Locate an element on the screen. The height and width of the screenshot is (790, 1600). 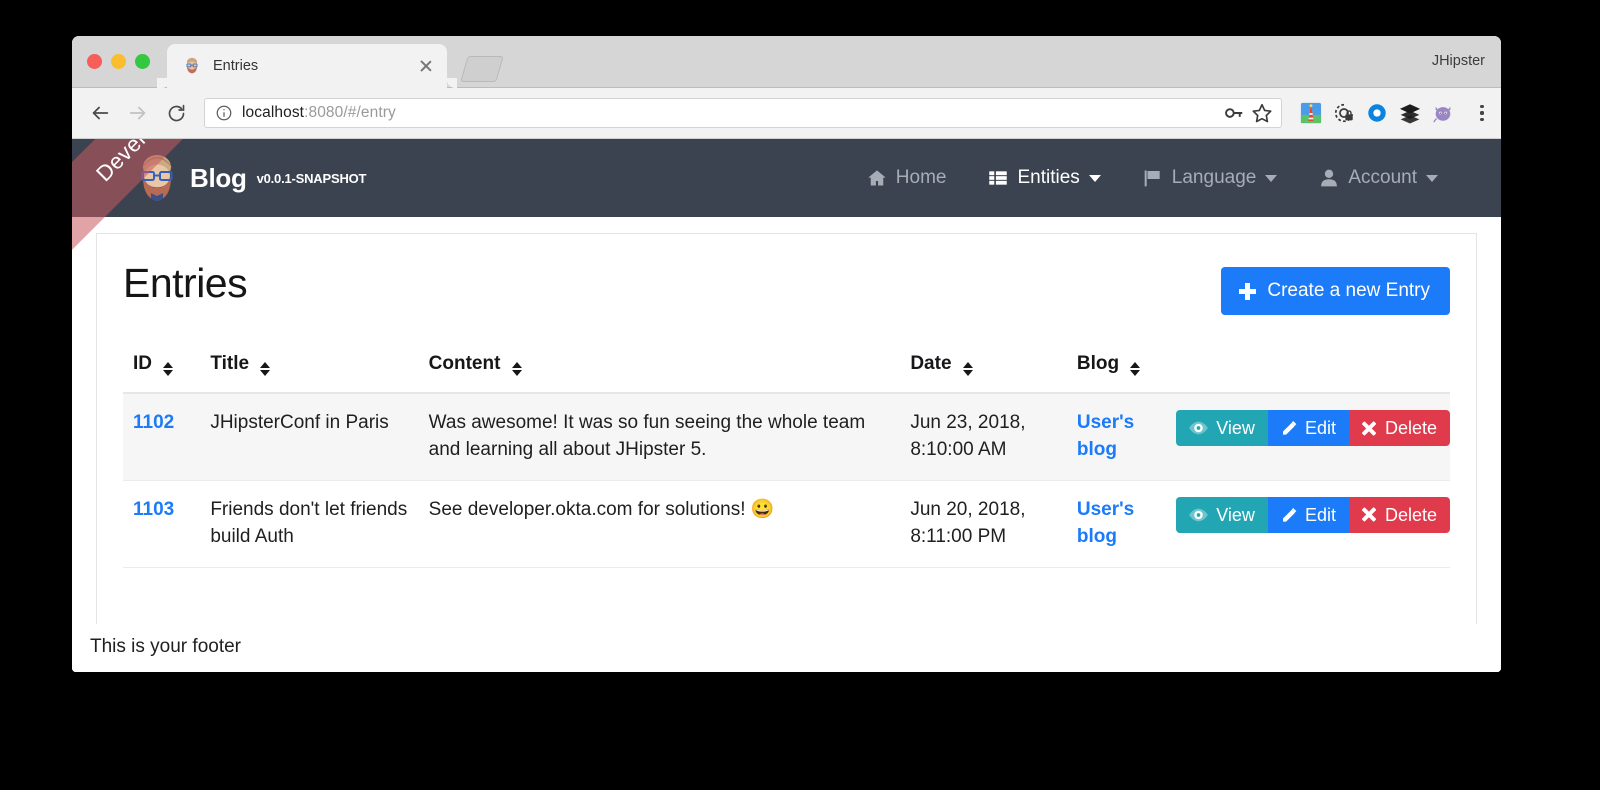
back-arrow-icon is located at coordinates (100, 113).